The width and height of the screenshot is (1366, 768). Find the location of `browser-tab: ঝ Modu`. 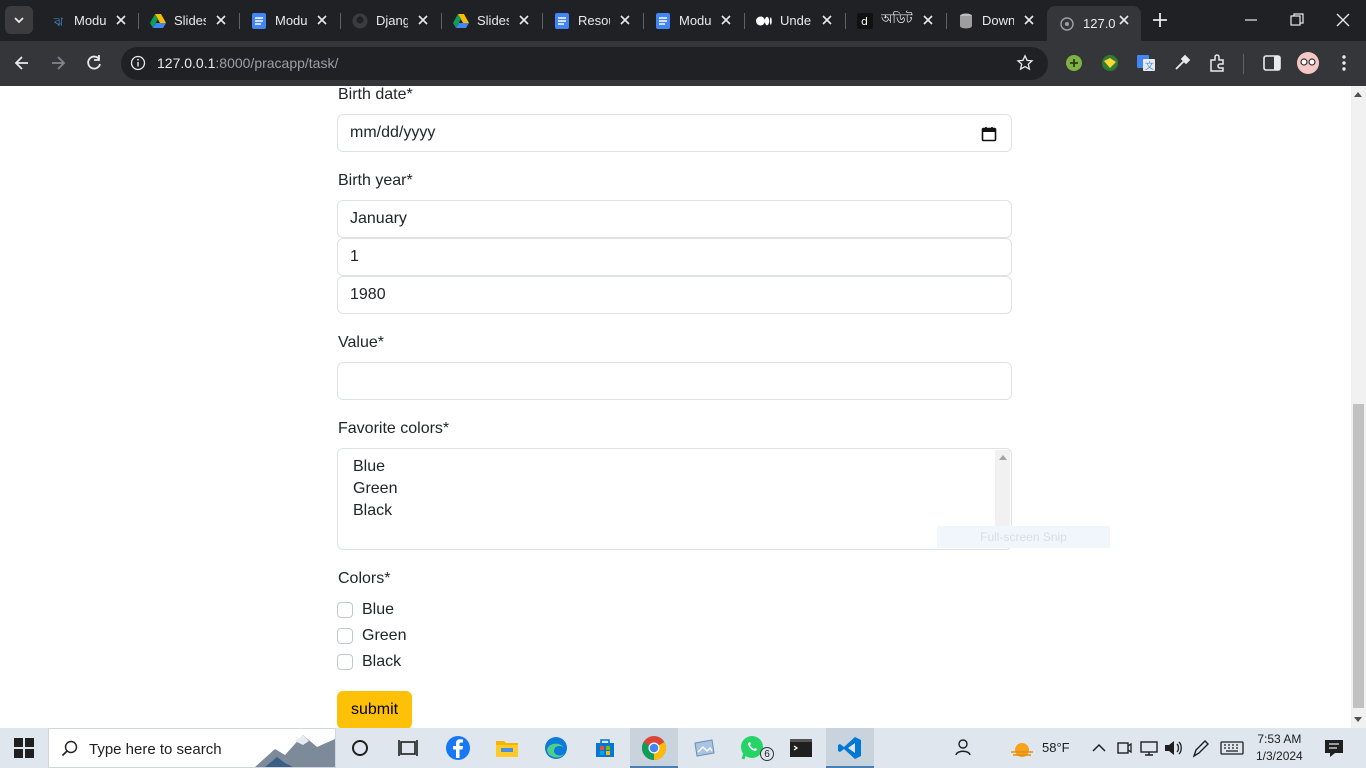

browser-tab: ঝ Modu is located at coordinates (88, 20).